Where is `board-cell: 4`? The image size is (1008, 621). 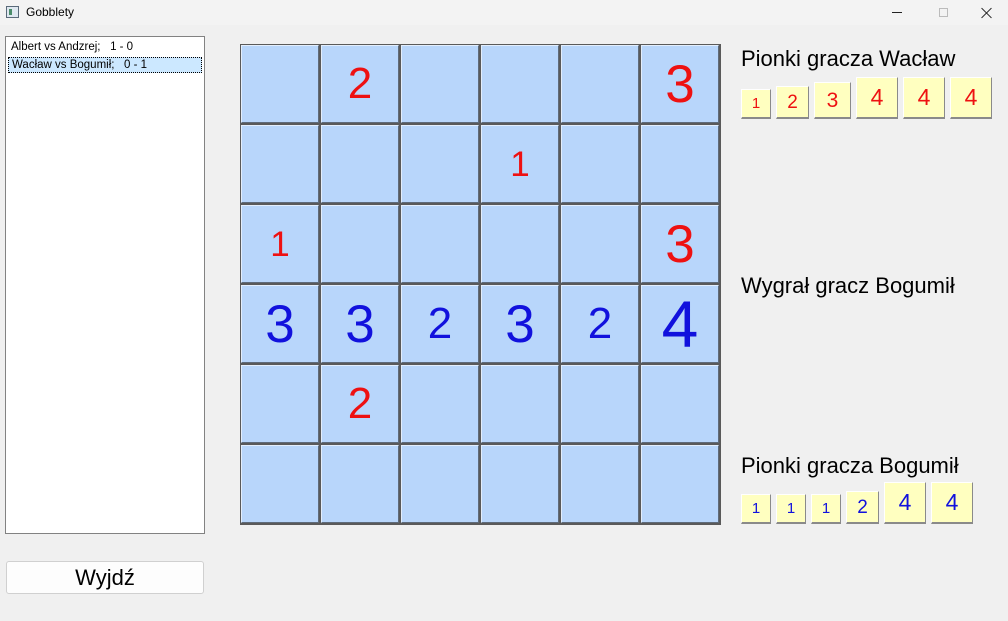
board-cell: 4 is located at coordinates (680, 324).